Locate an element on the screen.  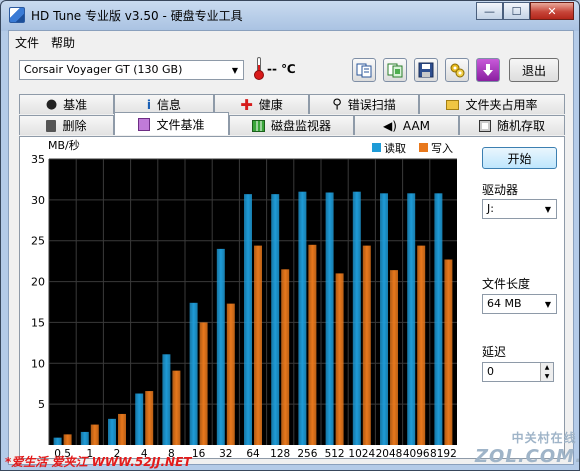
tab-label: 删除 is located at coordinates (74, 126).